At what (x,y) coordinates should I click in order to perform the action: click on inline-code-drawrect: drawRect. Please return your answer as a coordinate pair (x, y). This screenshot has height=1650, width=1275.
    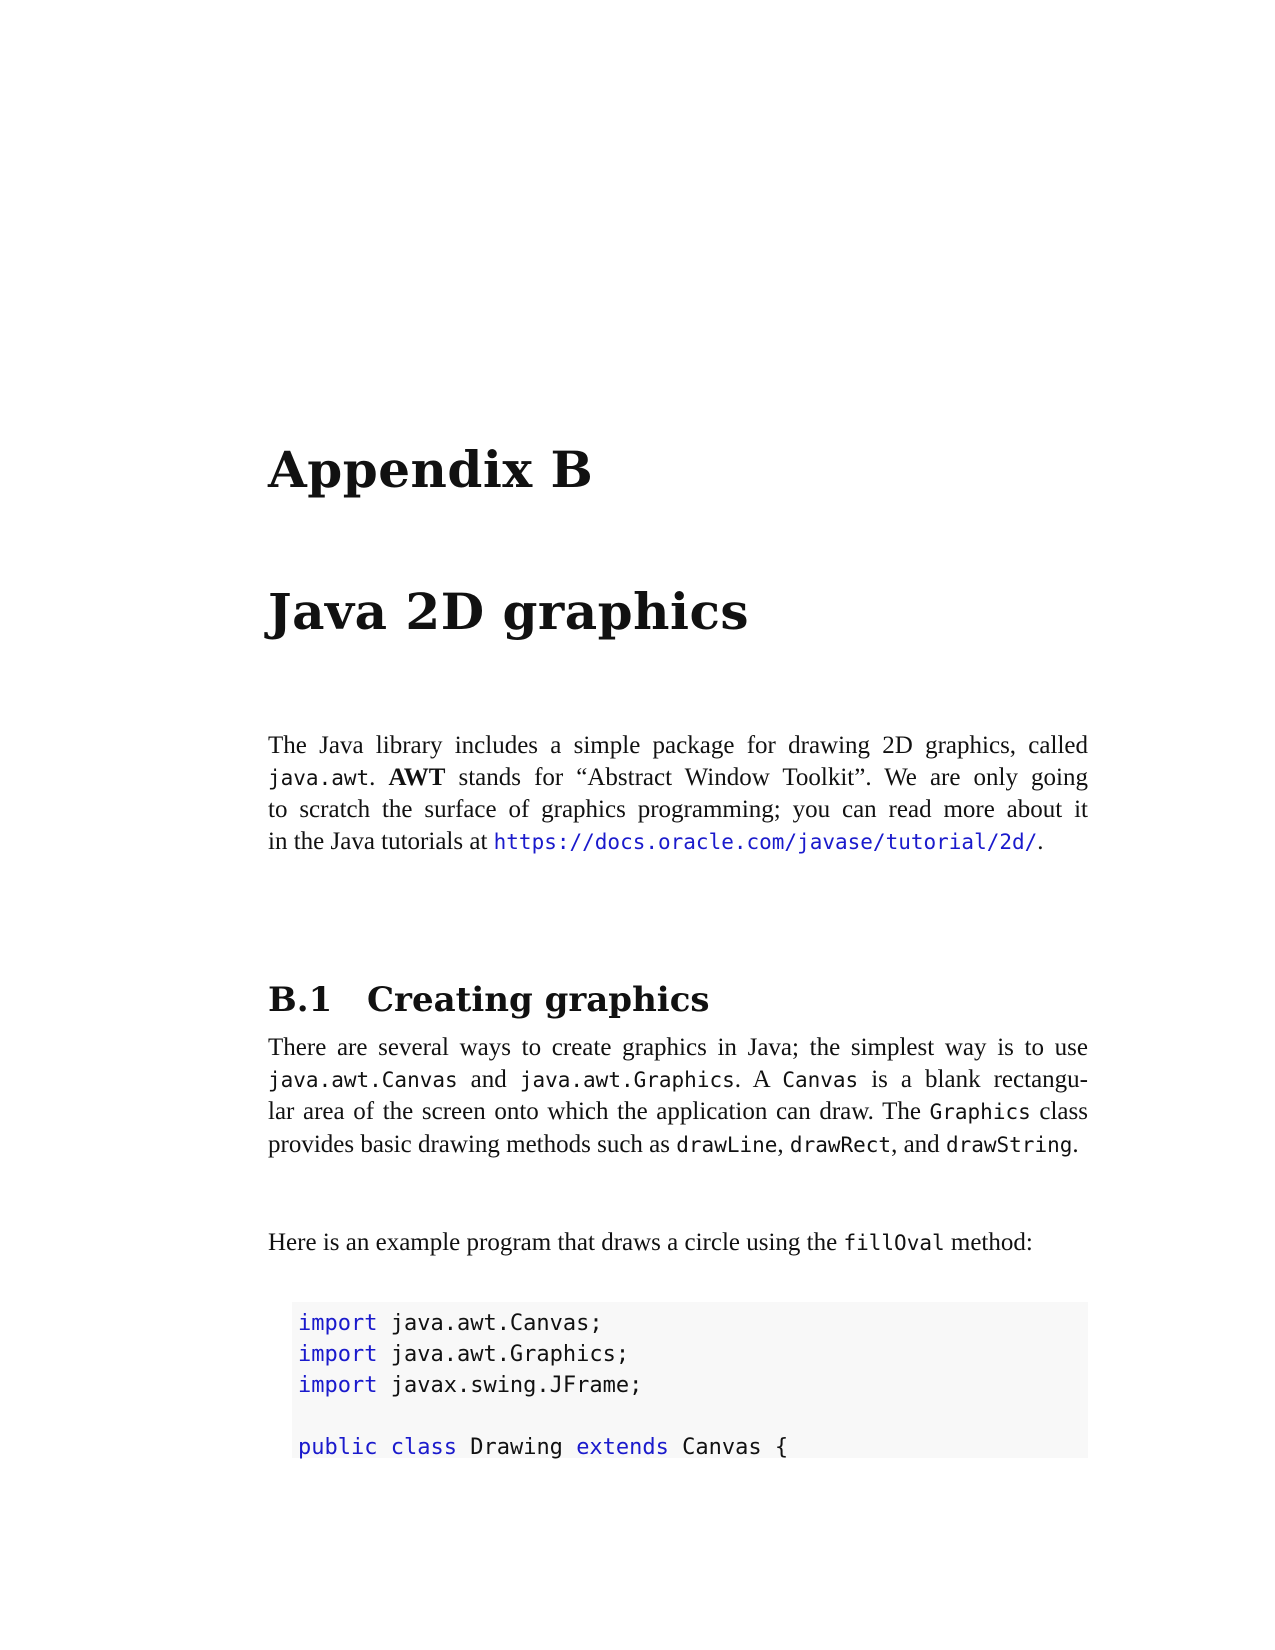
    Looking at the image, I should click on (840, 1144).